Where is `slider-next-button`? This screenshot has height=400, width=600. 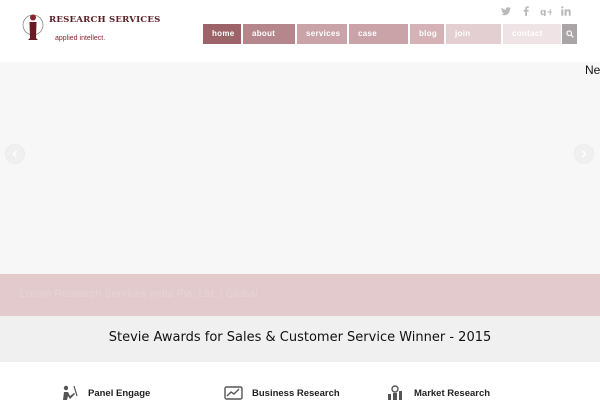 slider-next-button is located at coordinates (584, 154).